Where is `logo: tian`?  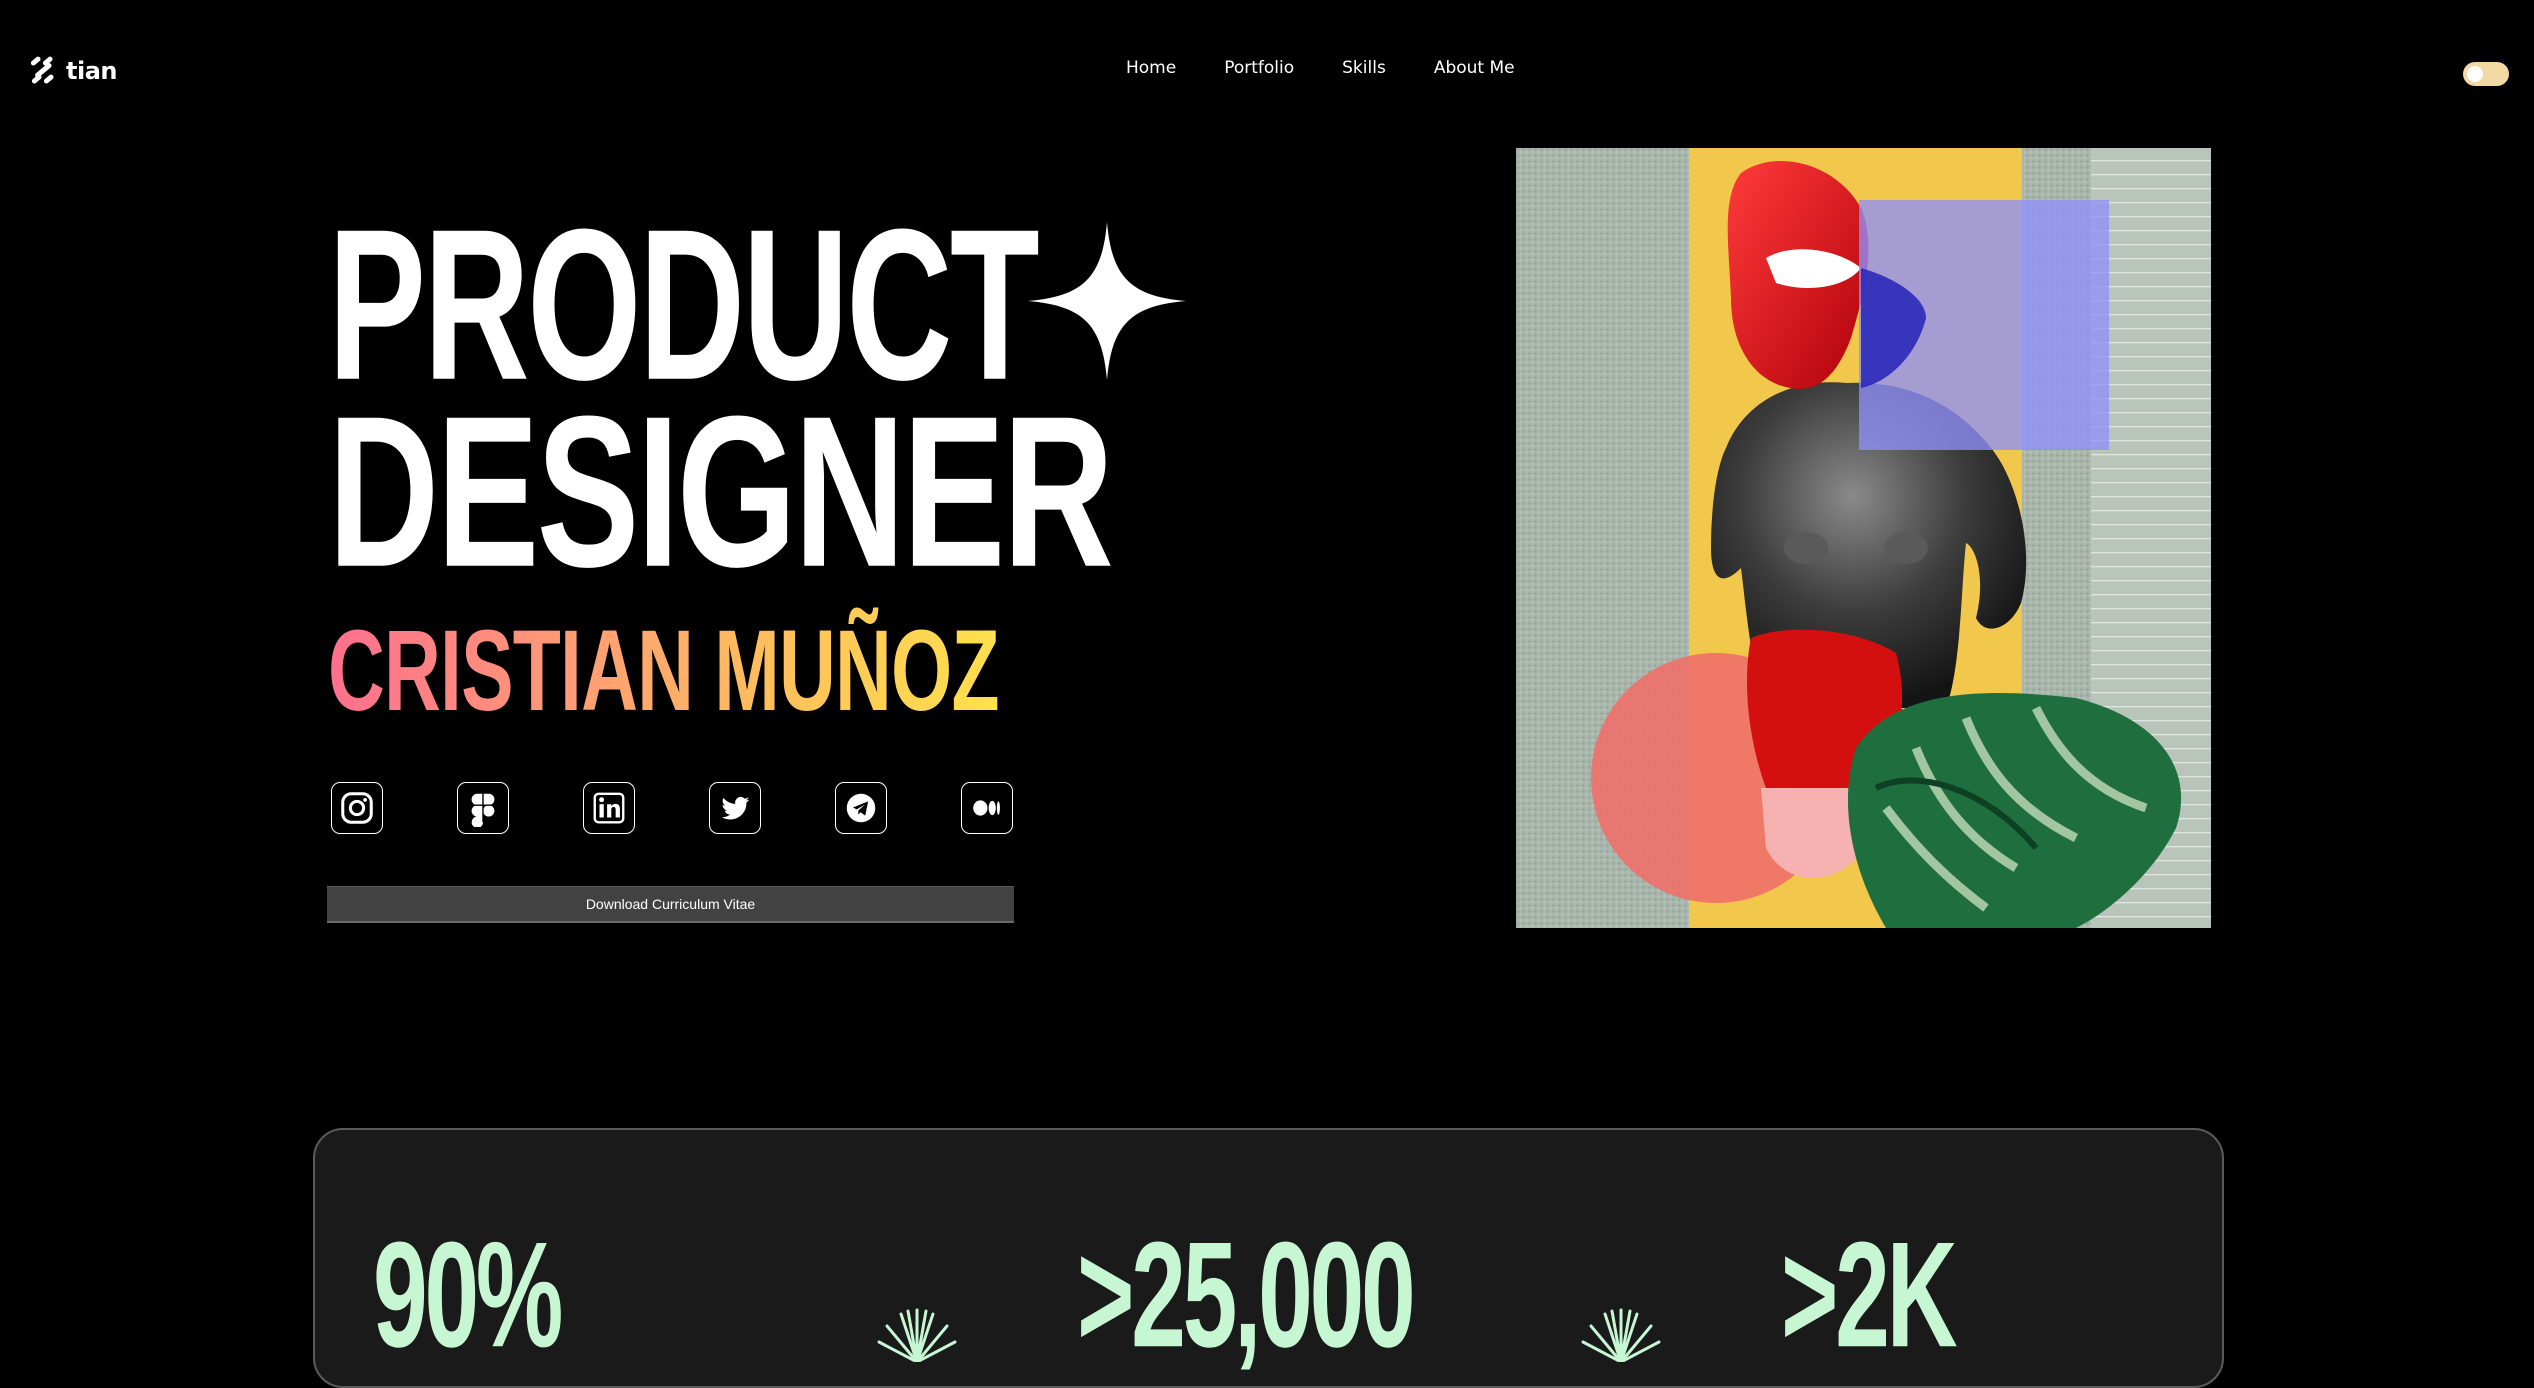
logo: tian is located at coordinates (72, 71).